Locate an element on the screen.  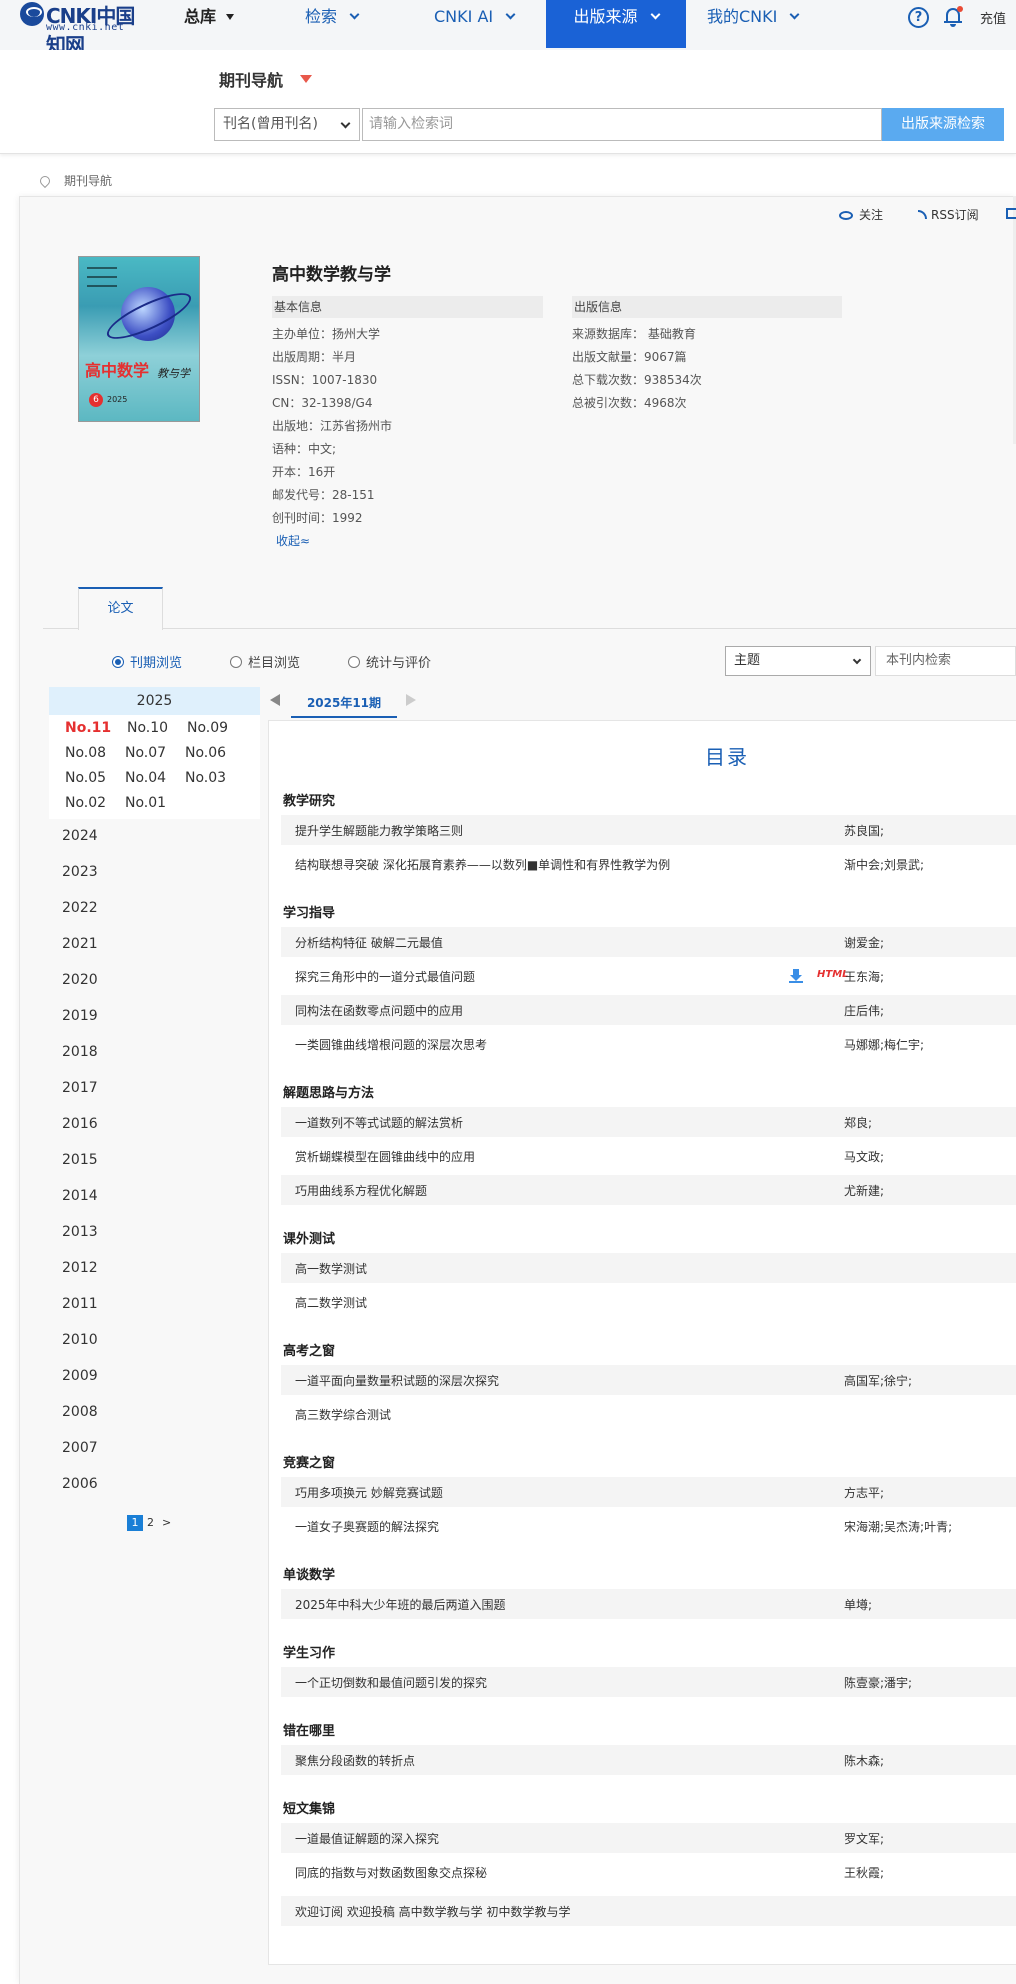
article-title-link: 巧用多项换元 妙解竞赛试题 is located at coordinates (369, 1492).